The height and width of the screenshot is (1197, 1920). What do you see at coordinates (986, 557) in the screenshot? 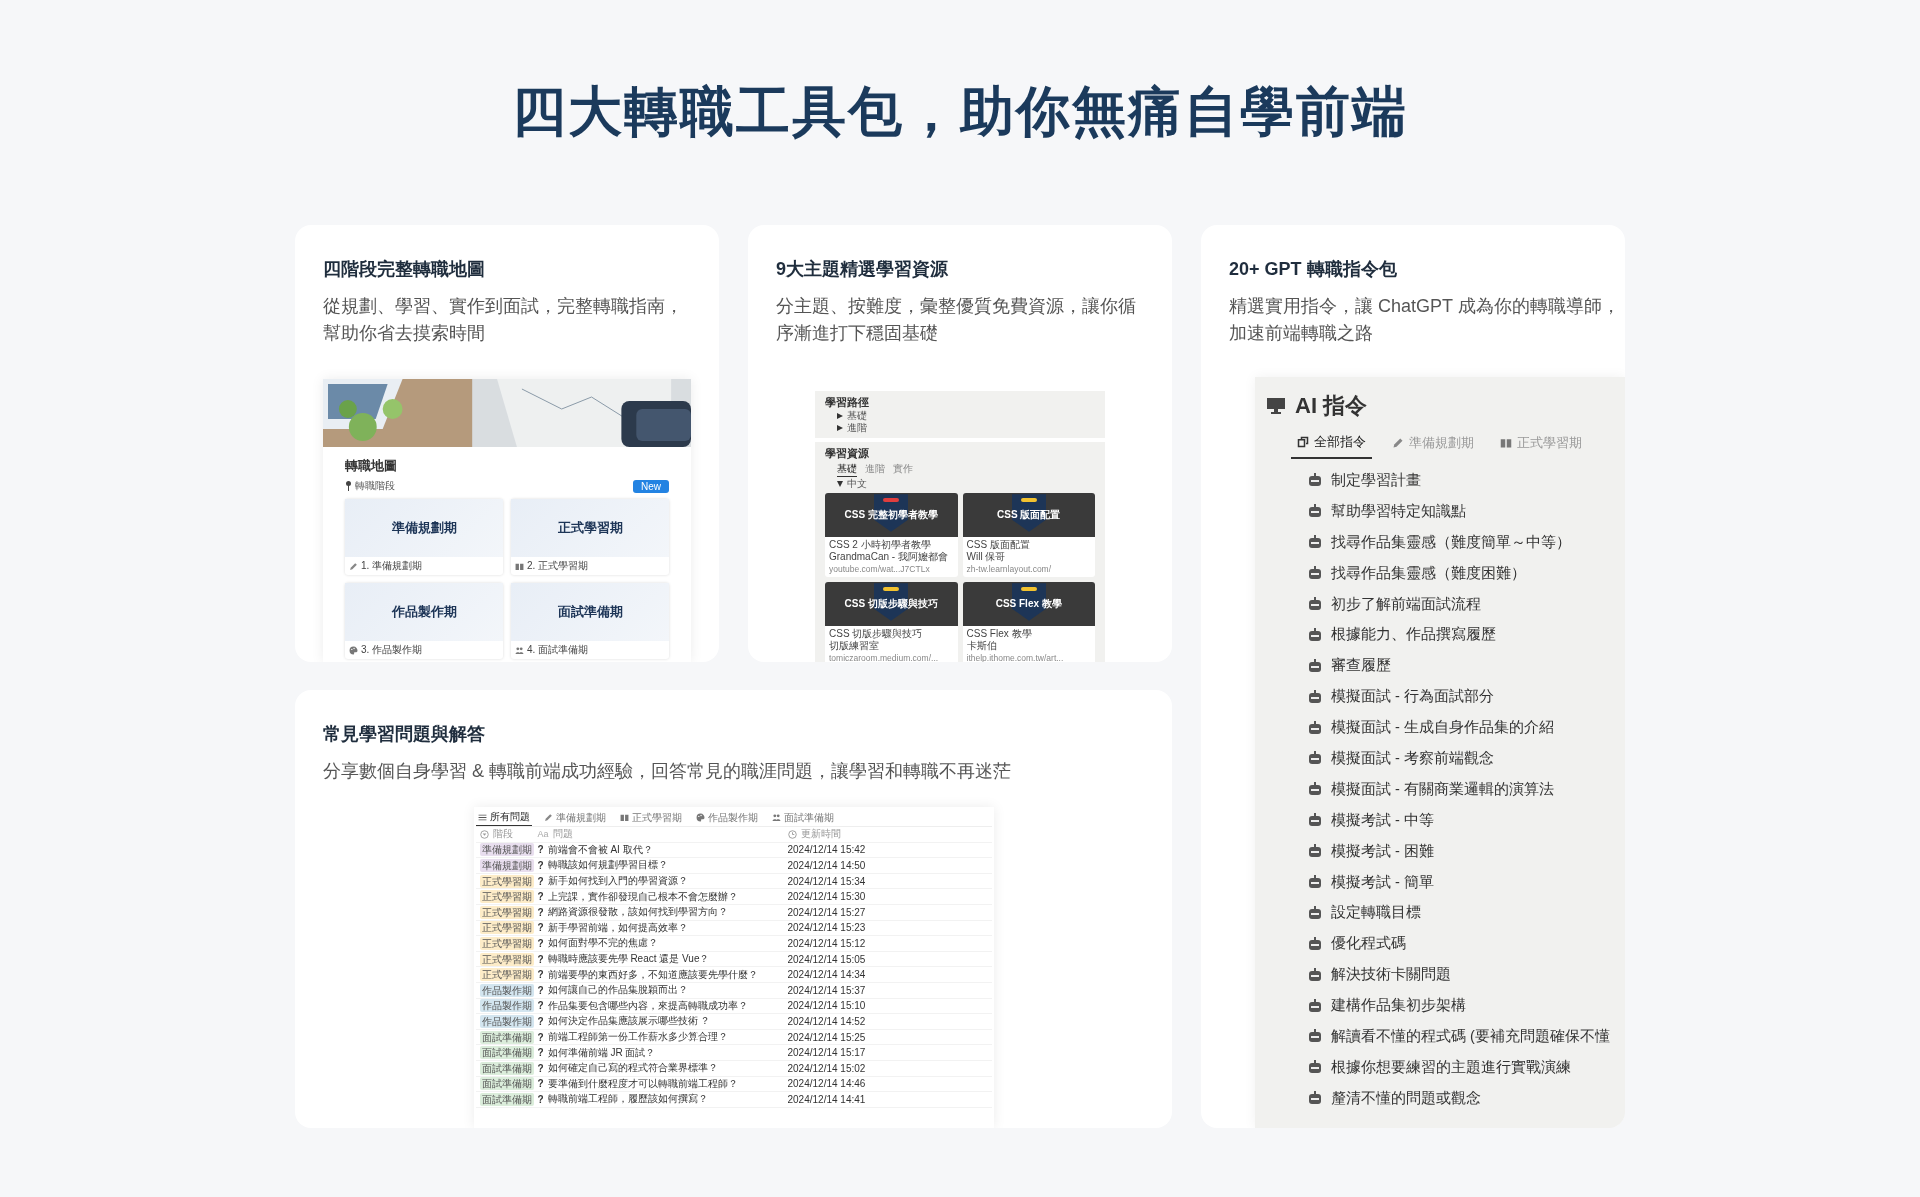
I see `resource-author: Will 保哥` at bounding box center [986, 557].